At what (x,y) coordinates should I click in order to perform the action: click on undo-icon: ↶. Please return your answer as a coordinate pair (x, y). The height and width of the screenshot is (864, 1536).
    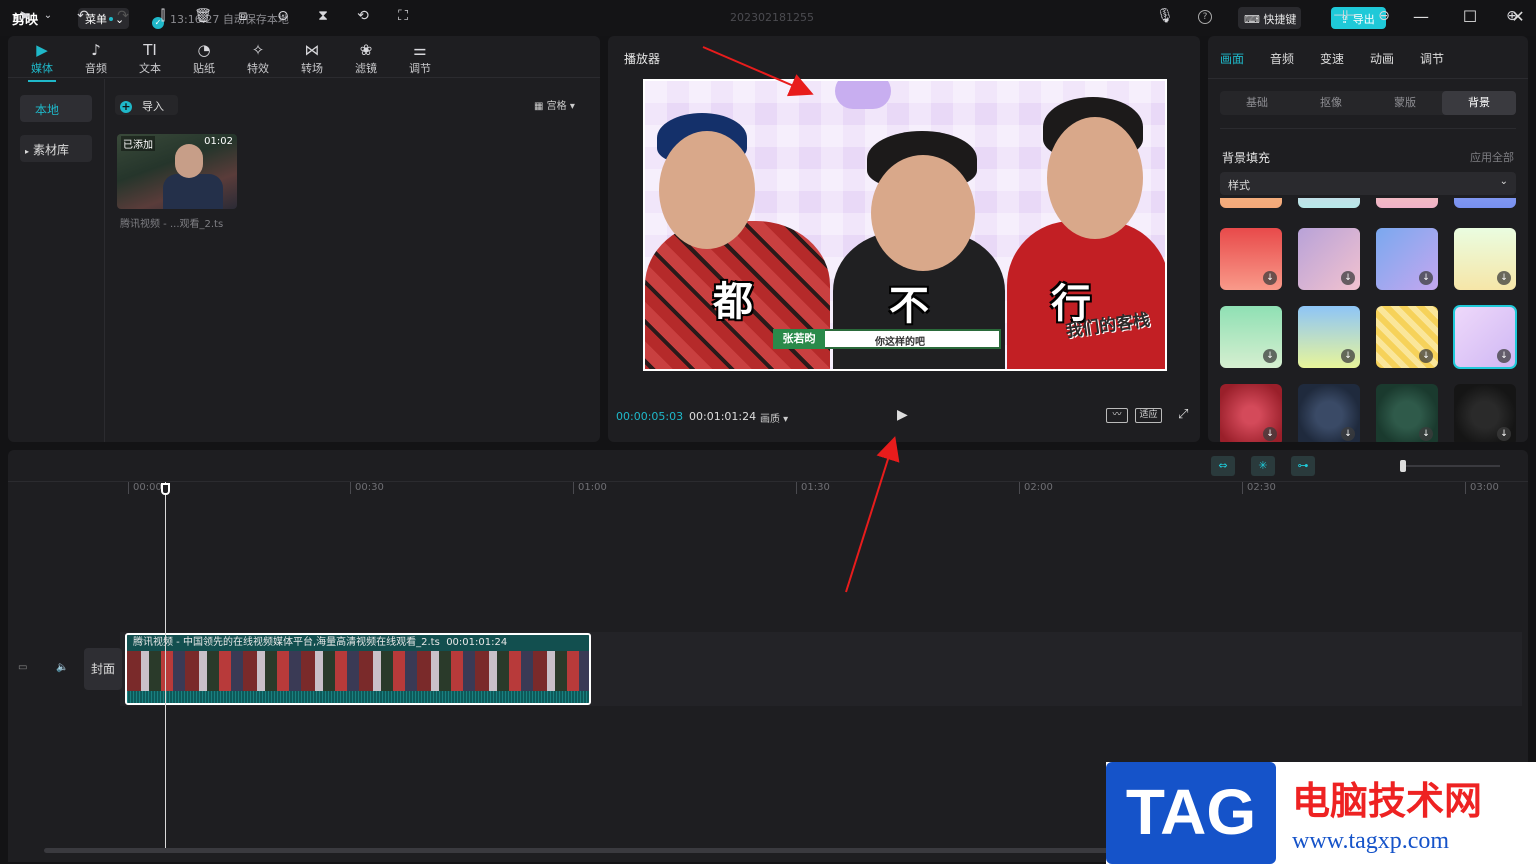
    Looking at the image, I should click on (83, 17).